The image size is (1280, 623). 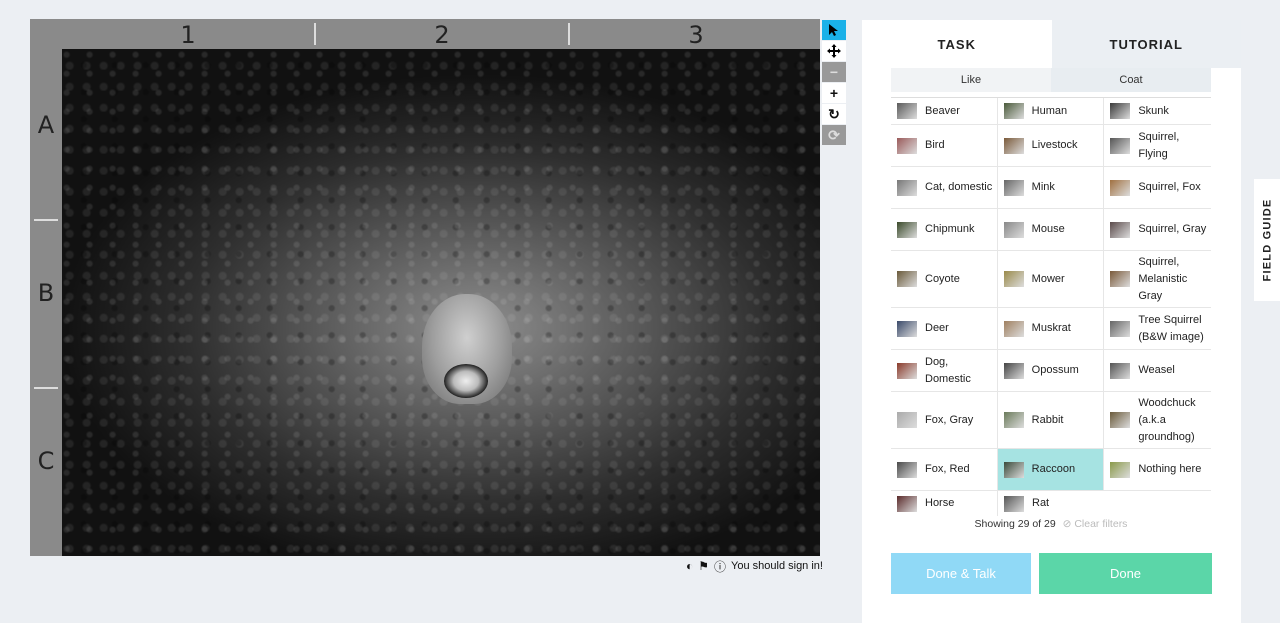 What do you see at coordinates (1051, 469) in the screenshot?
I see `species-choice-raccoon: Raccoon` at bounding box center [1051, 469].